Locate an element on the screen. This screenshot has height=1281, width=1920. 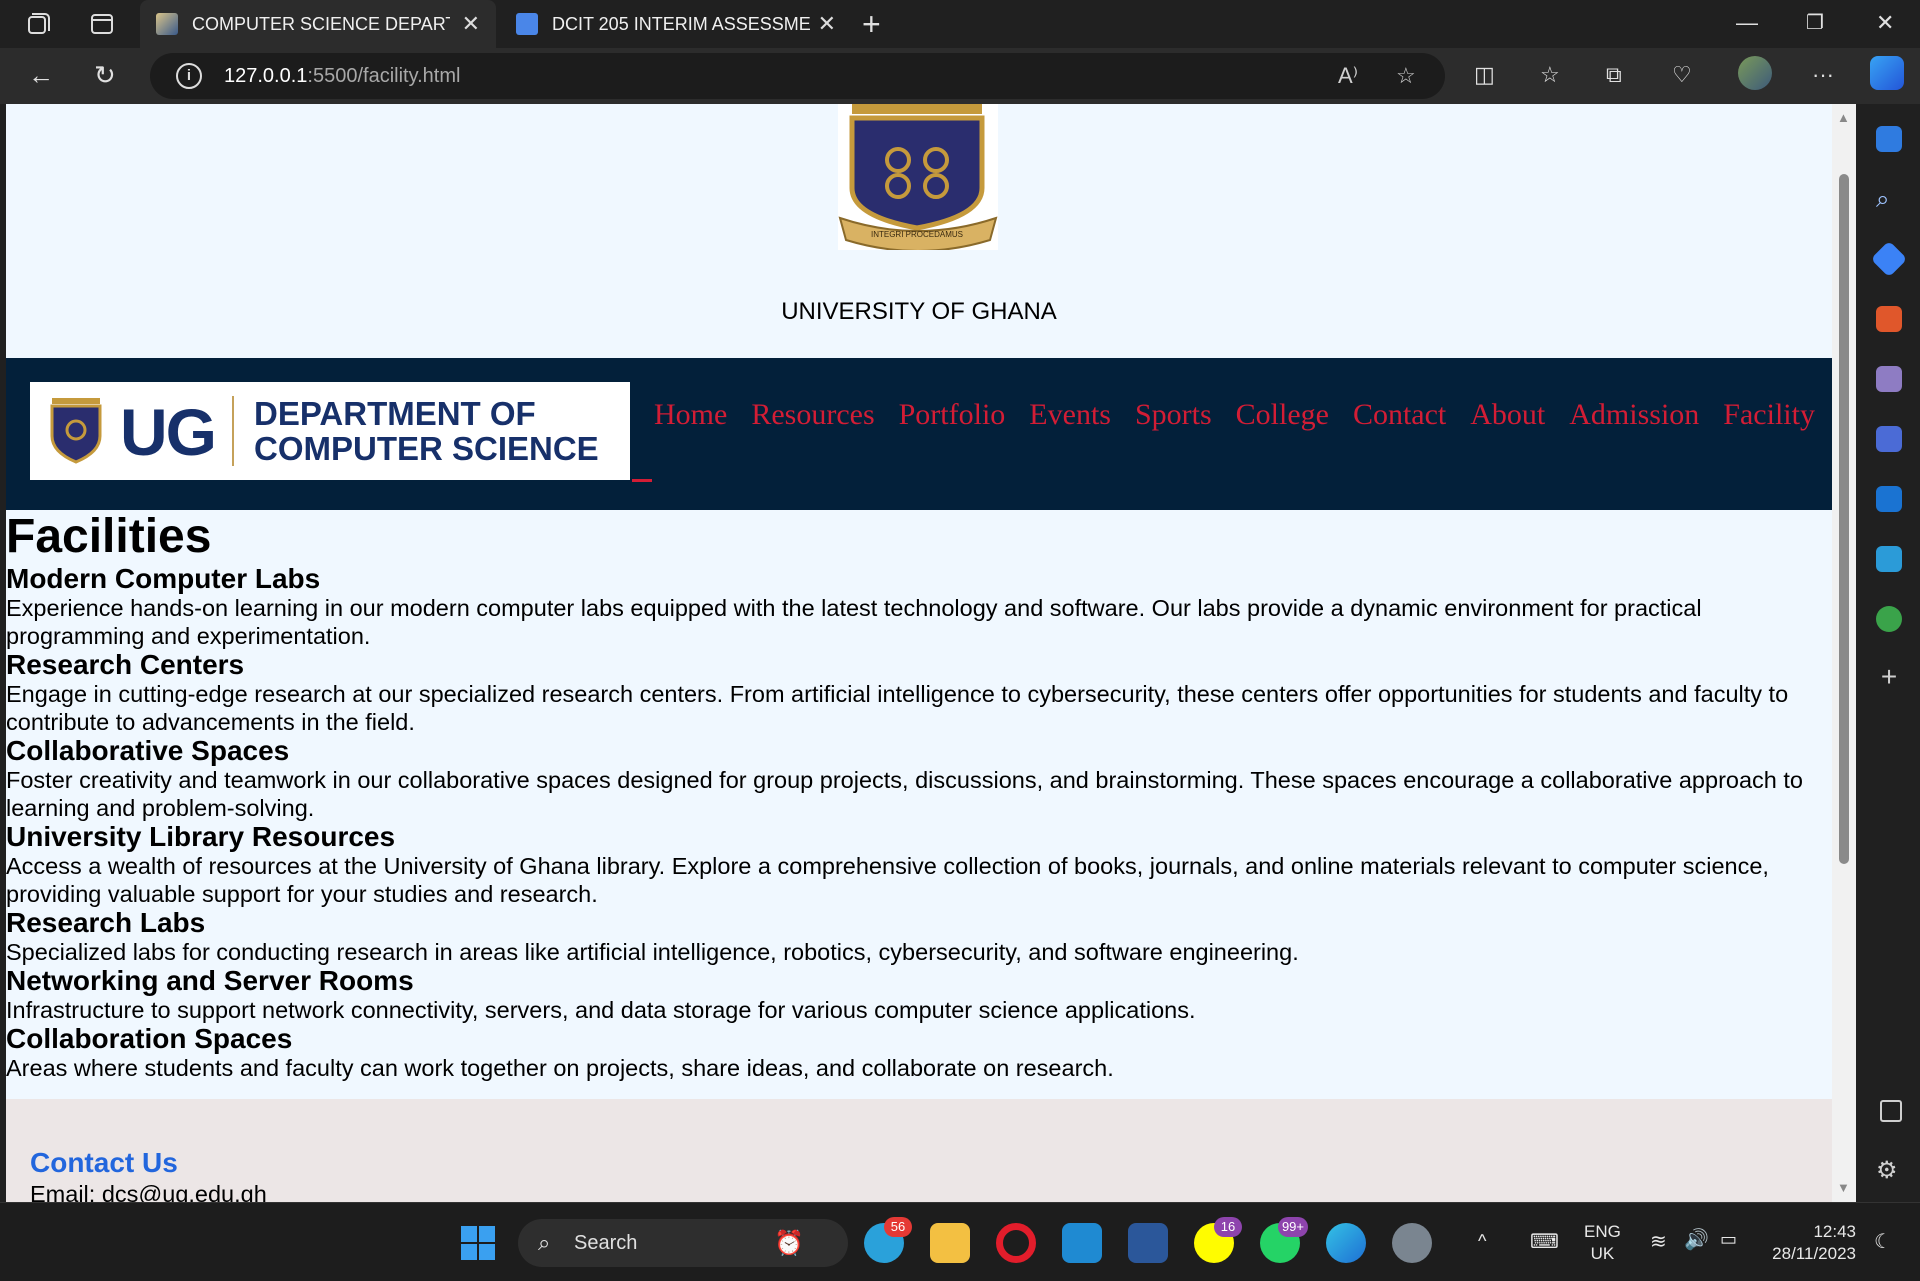
site-info-icon: i is located at coordinates (189, 76).